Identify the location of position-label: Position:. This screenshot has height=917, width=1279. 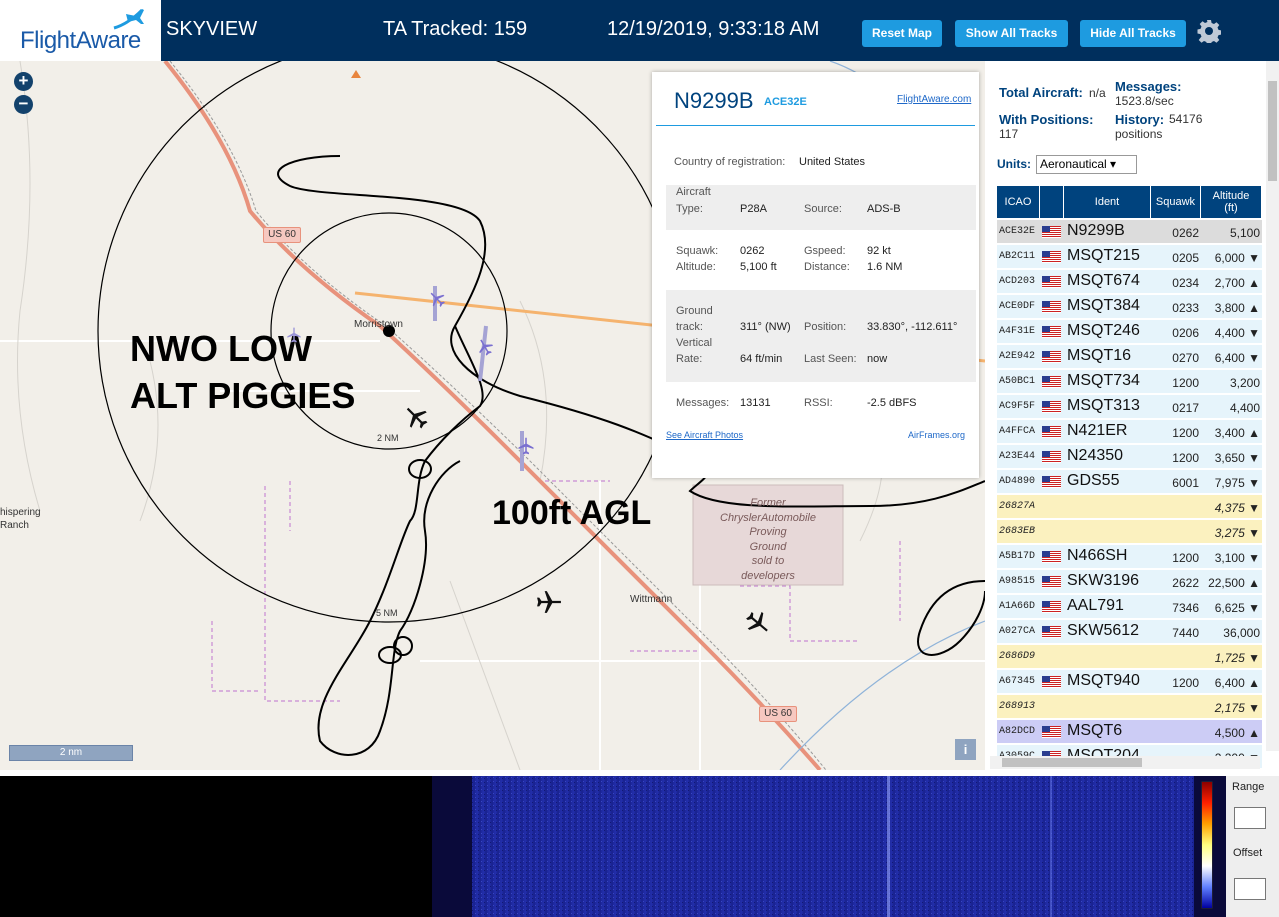
(825, 327).